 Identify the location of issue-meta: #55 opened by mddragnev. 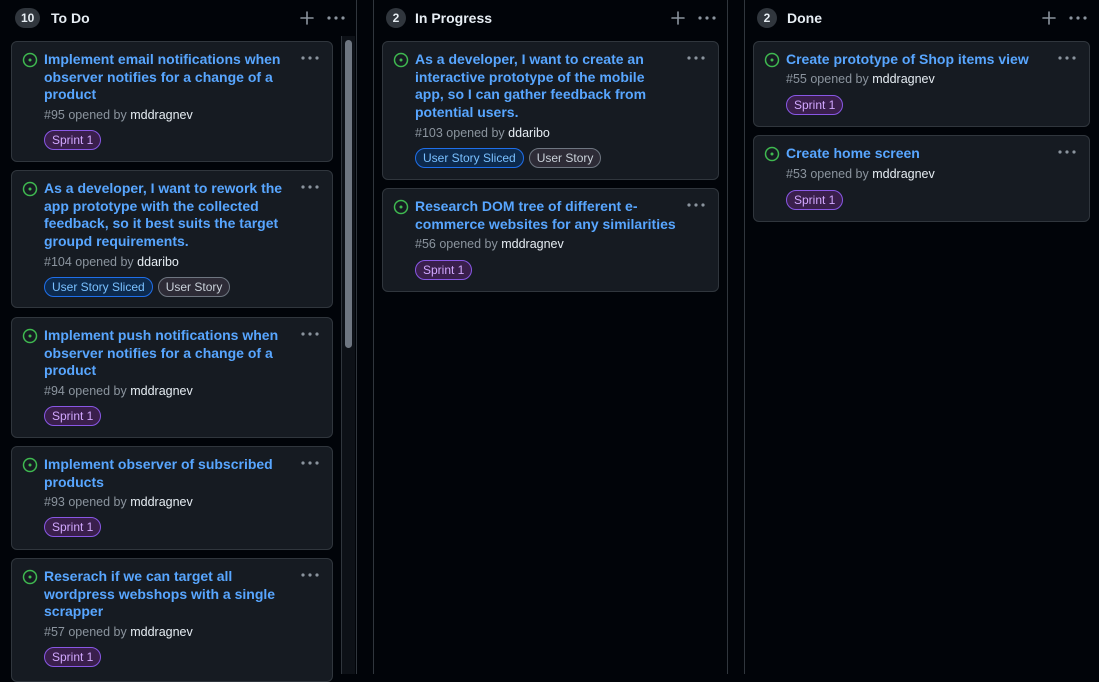
(860, 79).